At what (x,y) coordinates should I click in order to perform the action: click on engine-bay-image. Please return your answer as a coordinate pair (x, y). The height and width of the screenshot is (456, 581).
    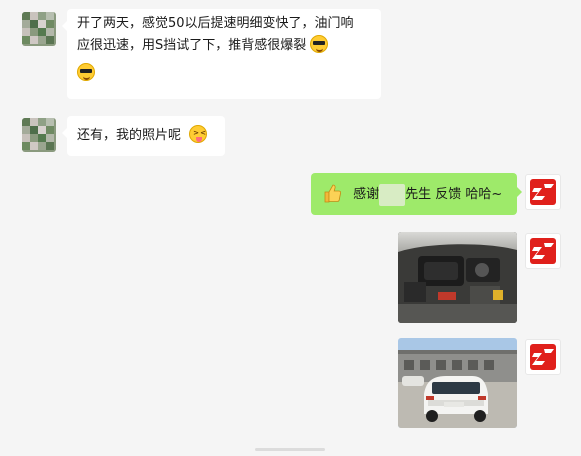
    Looking at the image, I should click on (457, 277).